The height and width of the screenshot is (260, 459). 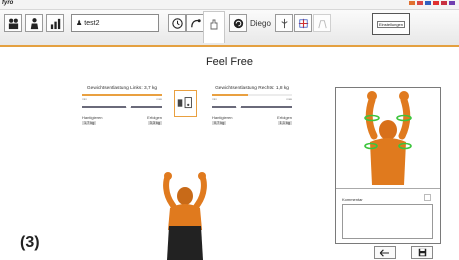 What do you see at coordinates (222, 117) in the screenshot?
I see `weight-right-label-left: Hantigieren` at bounding box center [222, 117].